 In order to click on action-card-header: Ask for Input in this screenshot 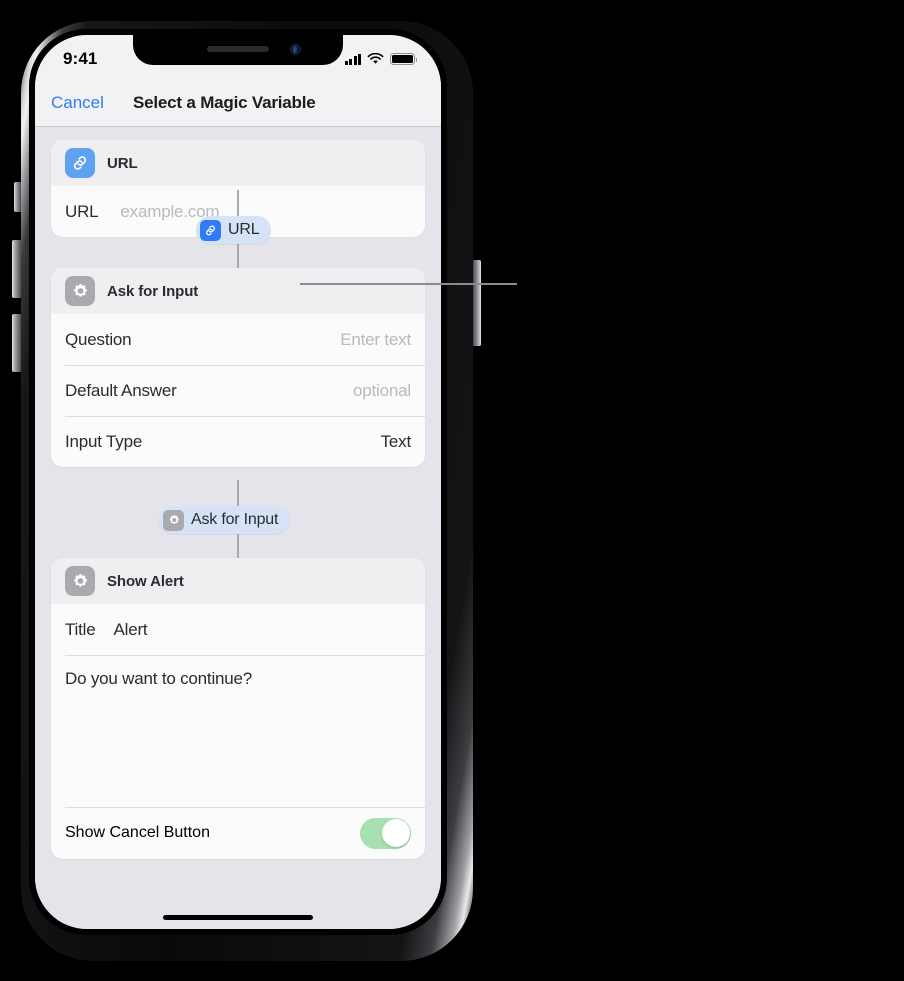, I will do `click(238, 291)`.